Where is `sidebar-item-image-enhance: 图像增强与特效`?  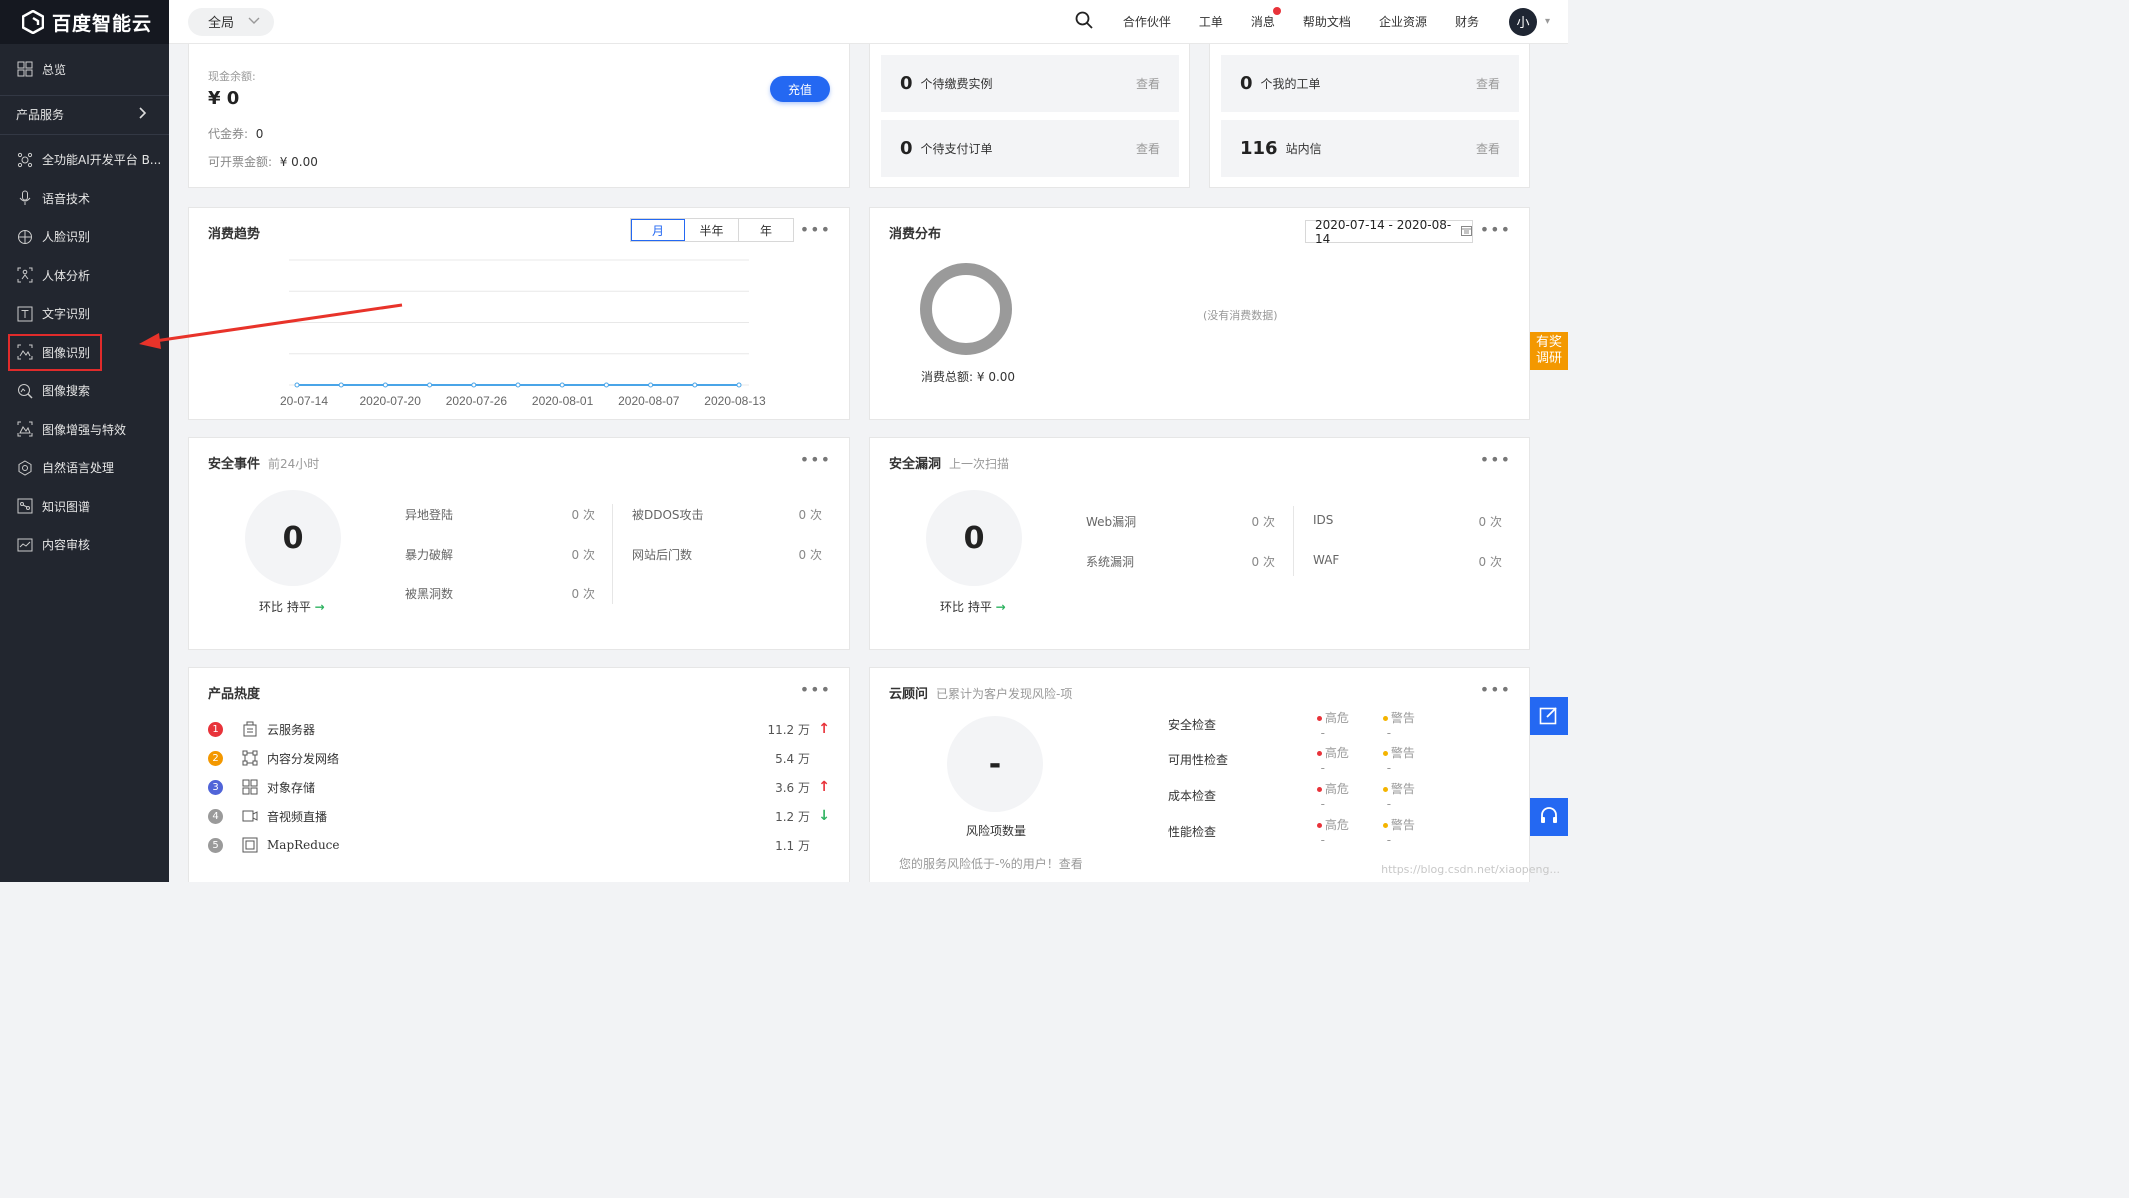 sidebar-item-image-enhance: 图像增强与特效 is located at coordinates (84, 429).